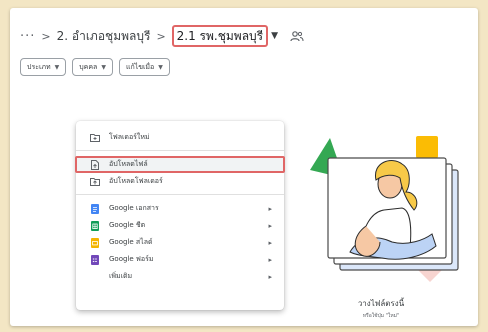 The height and width of the screenshot is (332, 488). Describe the element at coordinates (381, 303) in the screenshot. I see `empty-state-title: วางไฟล์ตรงนี้` at that location.